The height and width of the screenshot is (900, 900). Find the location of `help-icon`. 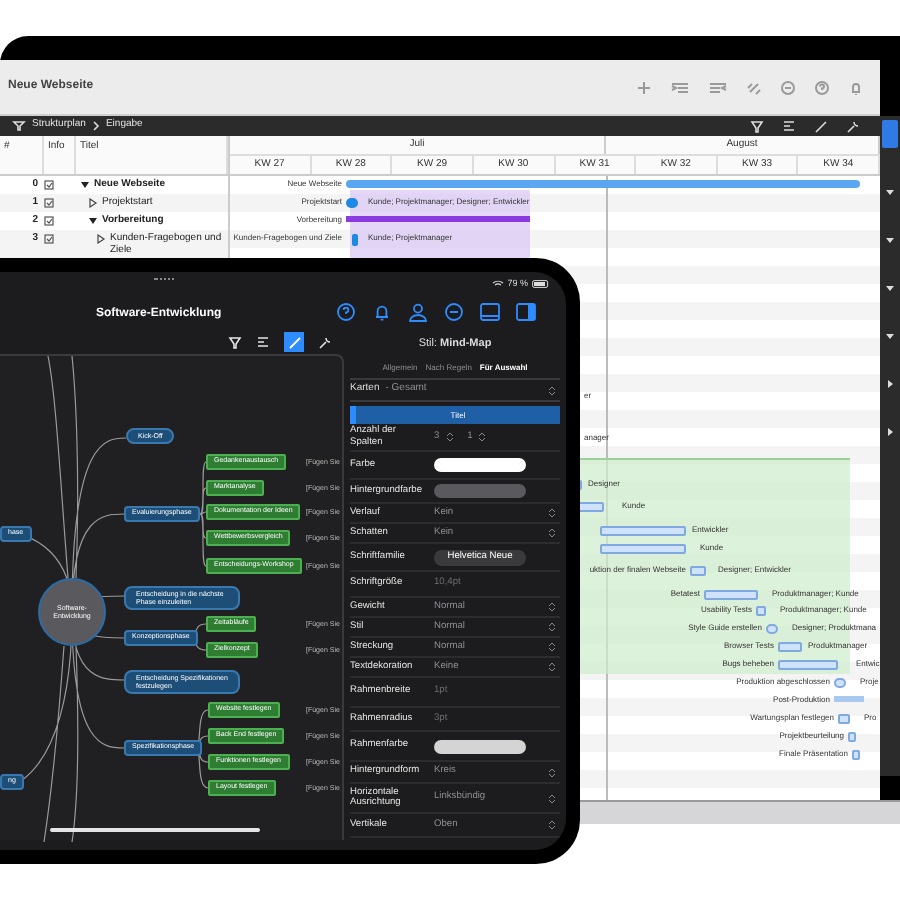

help-icon is located at coordinates (346, 312).